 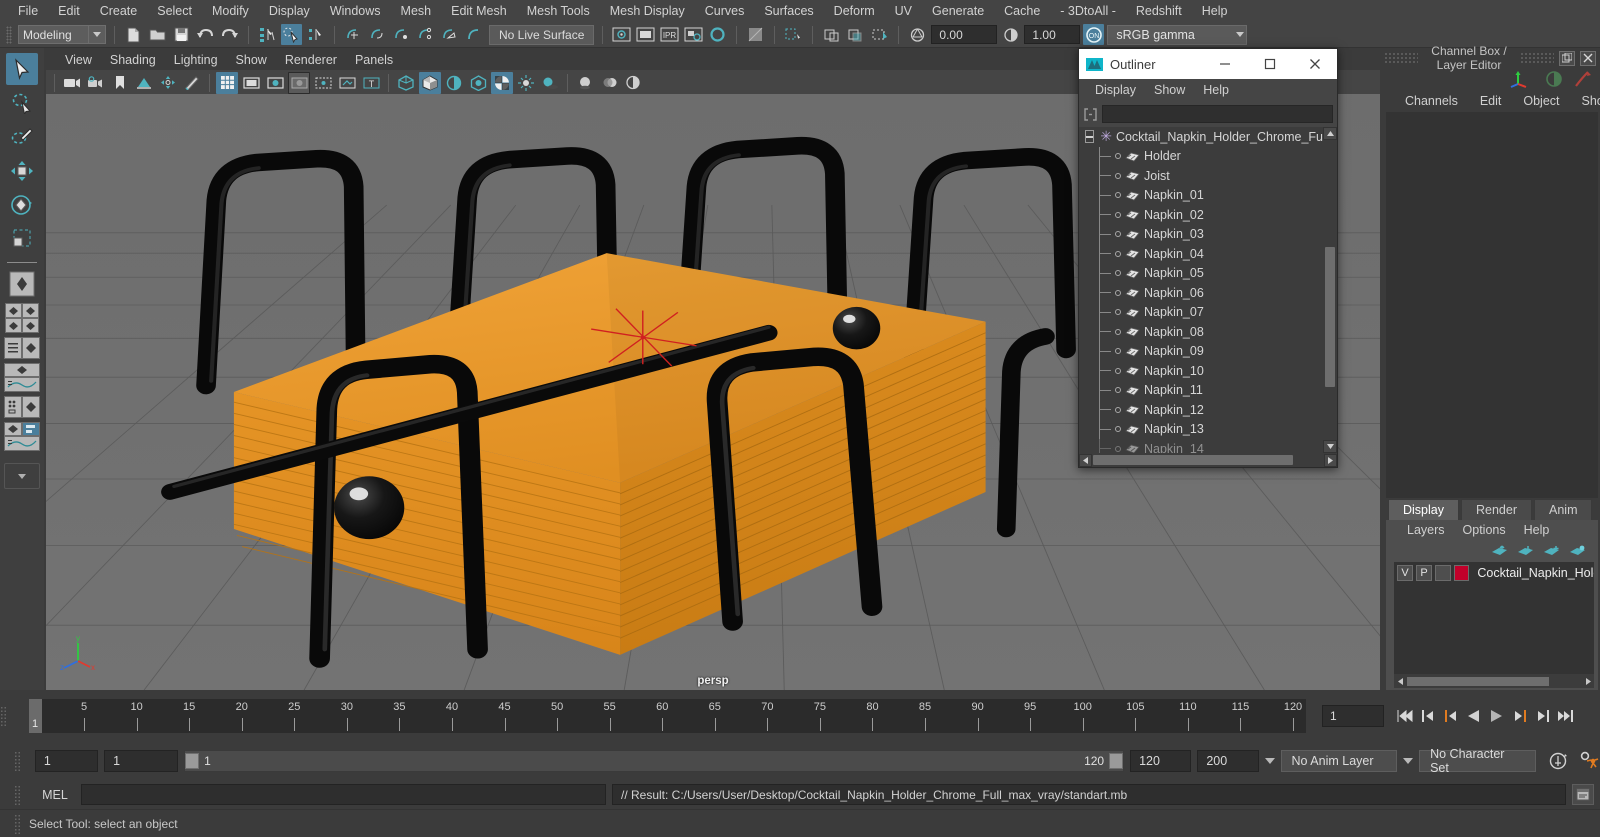 I want to click on play-forwards-icon, so click(x=1496, y=716).